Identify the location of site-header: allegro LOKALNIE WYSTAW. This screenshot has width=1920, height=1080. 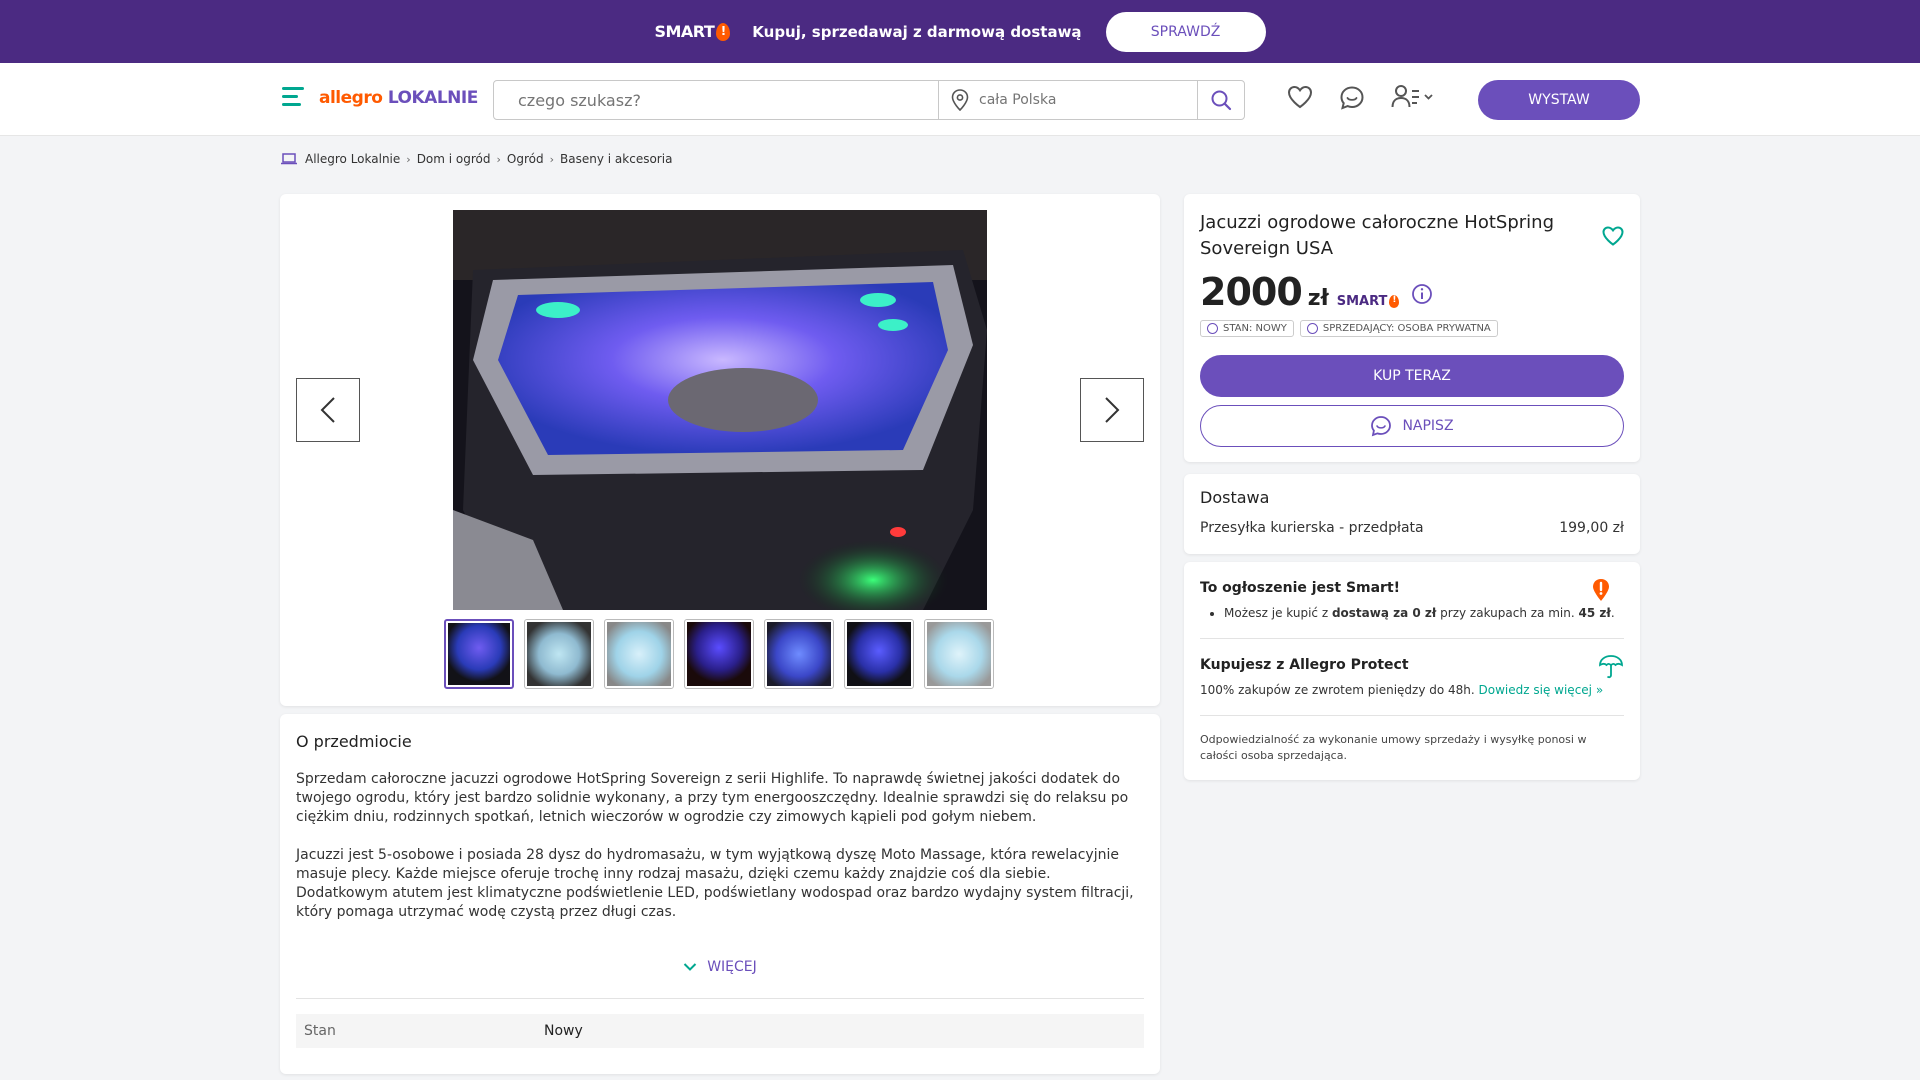
(960, 99).